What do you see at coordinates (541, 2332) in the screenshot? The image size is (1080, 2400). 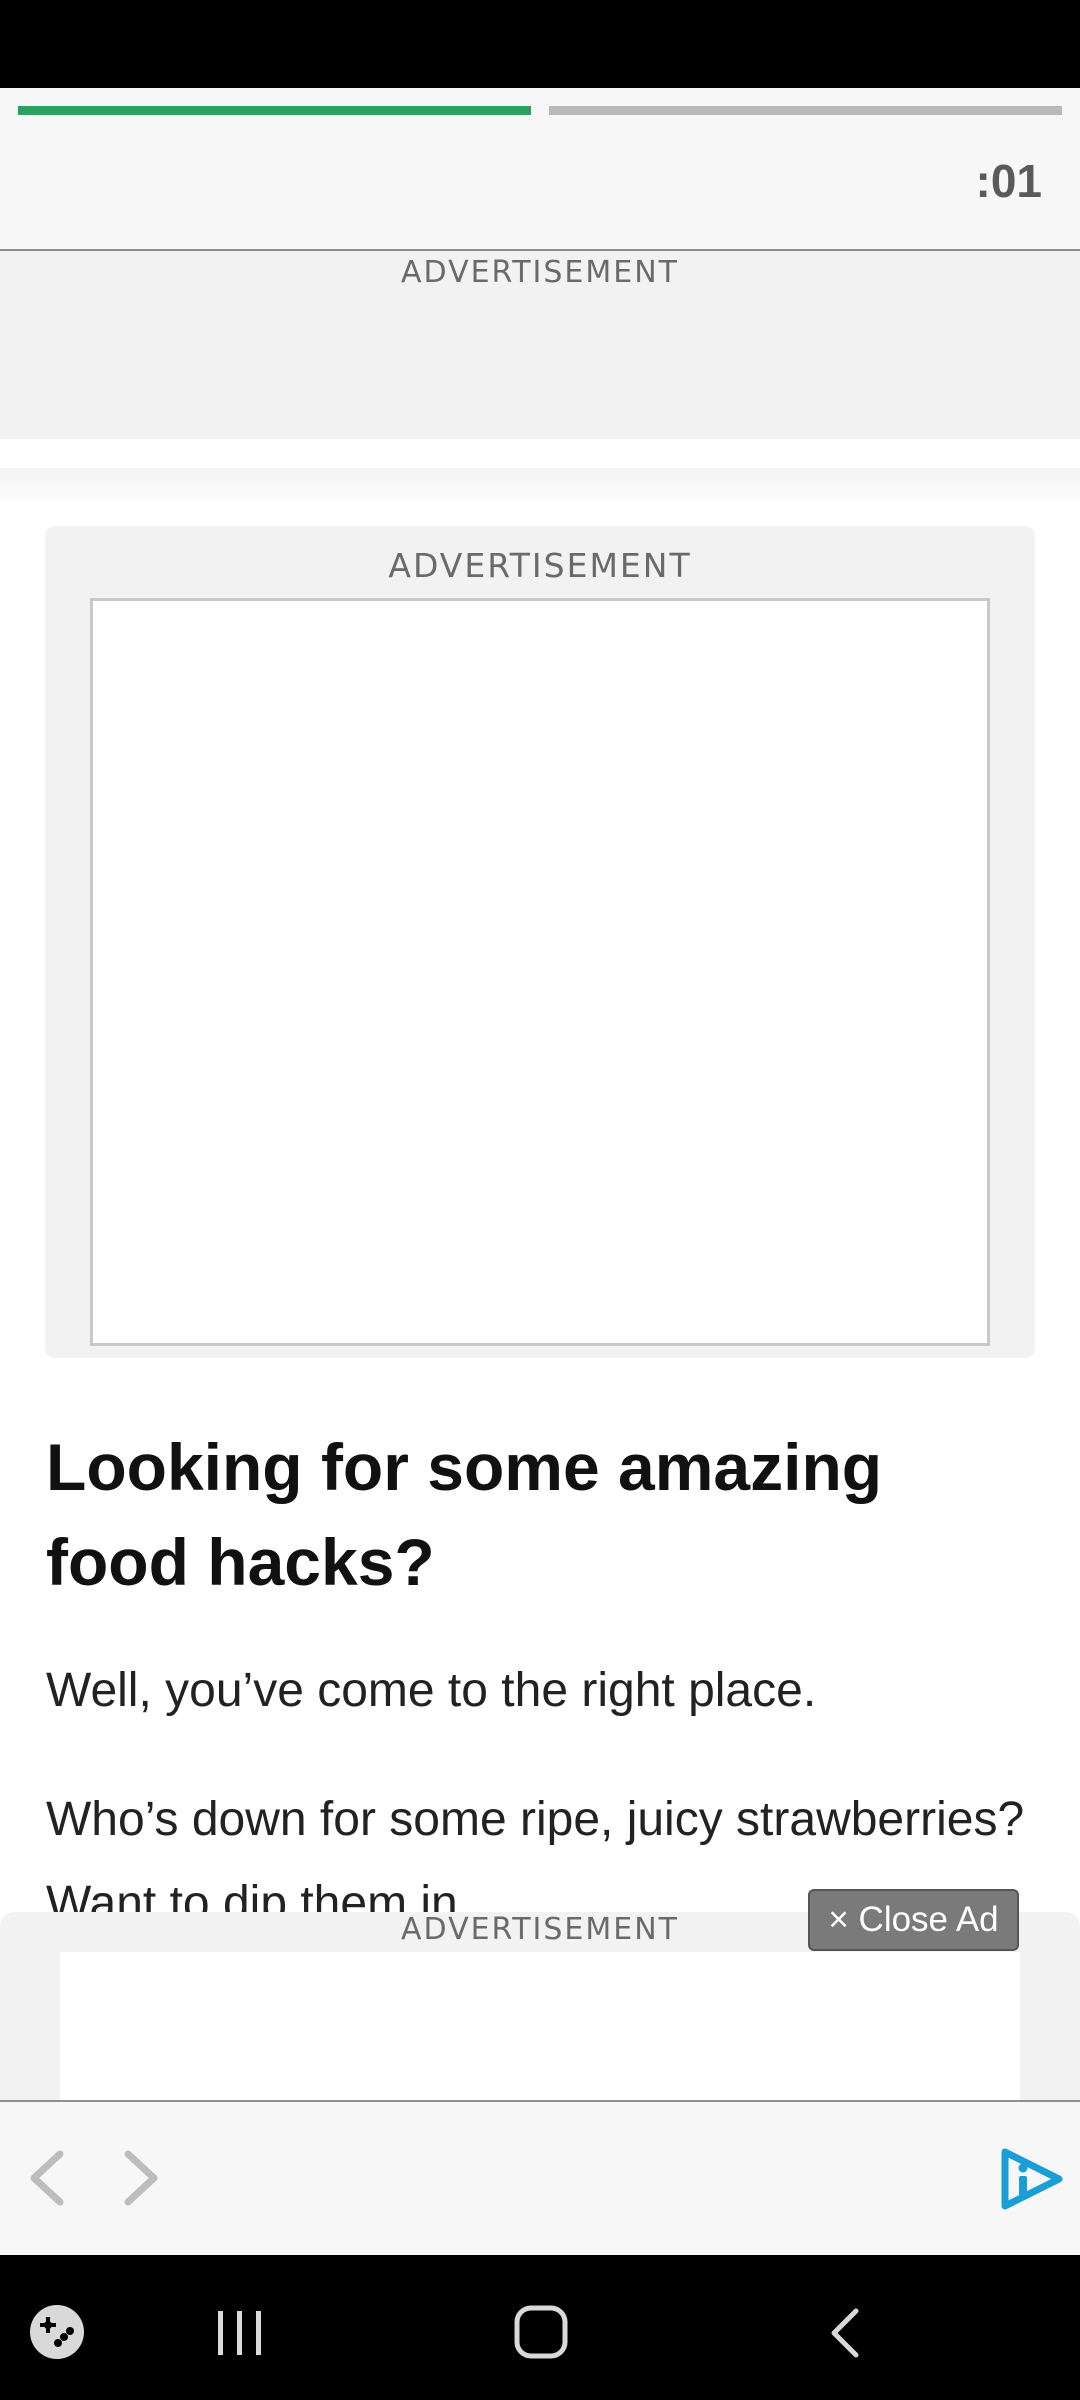 I see `home-icon` at bounding box center [541, 2332].